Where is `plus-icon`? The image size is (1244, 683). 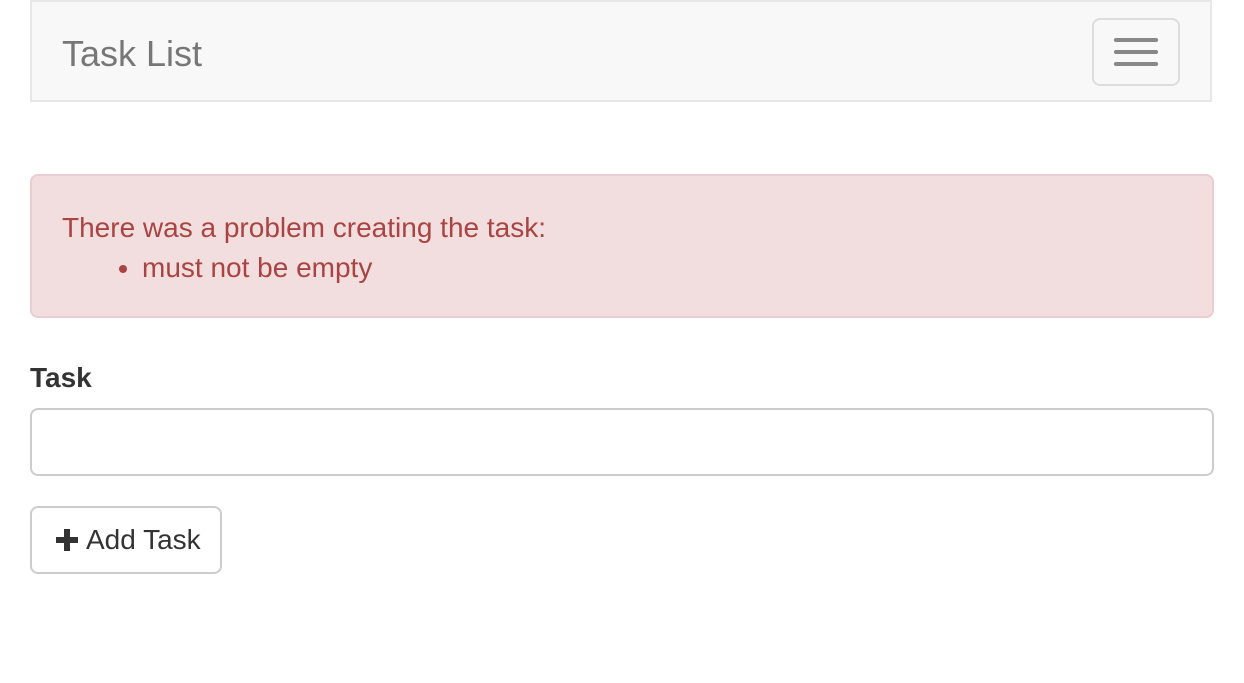
plus-icon is located at coordinates (67, 540).